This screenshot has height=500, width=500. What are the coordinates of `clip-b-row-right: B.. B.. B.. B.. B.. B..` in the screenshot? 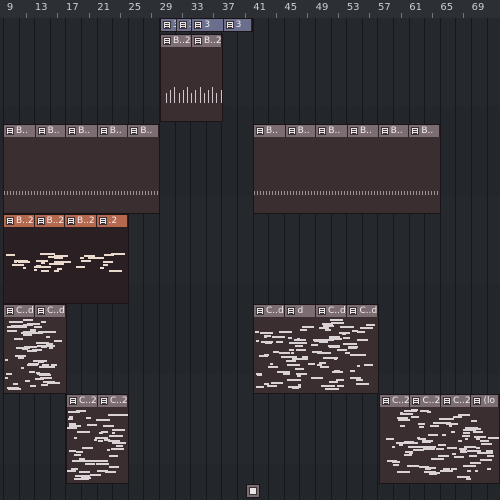 It's located at (347, 169).